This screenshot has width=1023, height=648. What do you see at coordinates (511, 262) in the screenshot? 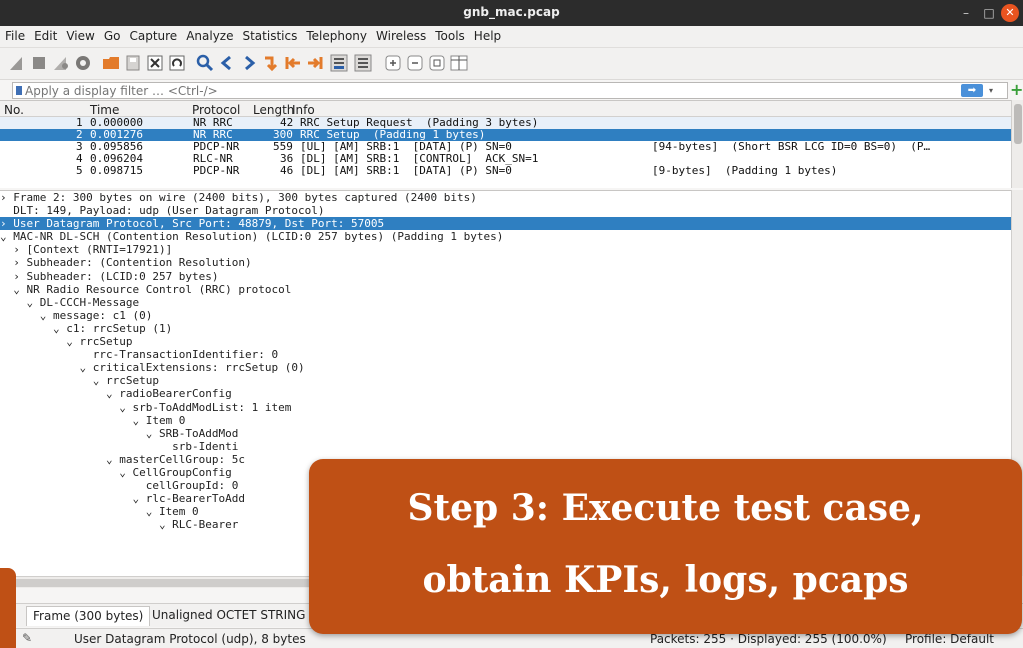
I see `tree-node-subheader: › Subheader: (Contention Resolution)` at bounding box center [511, 262].